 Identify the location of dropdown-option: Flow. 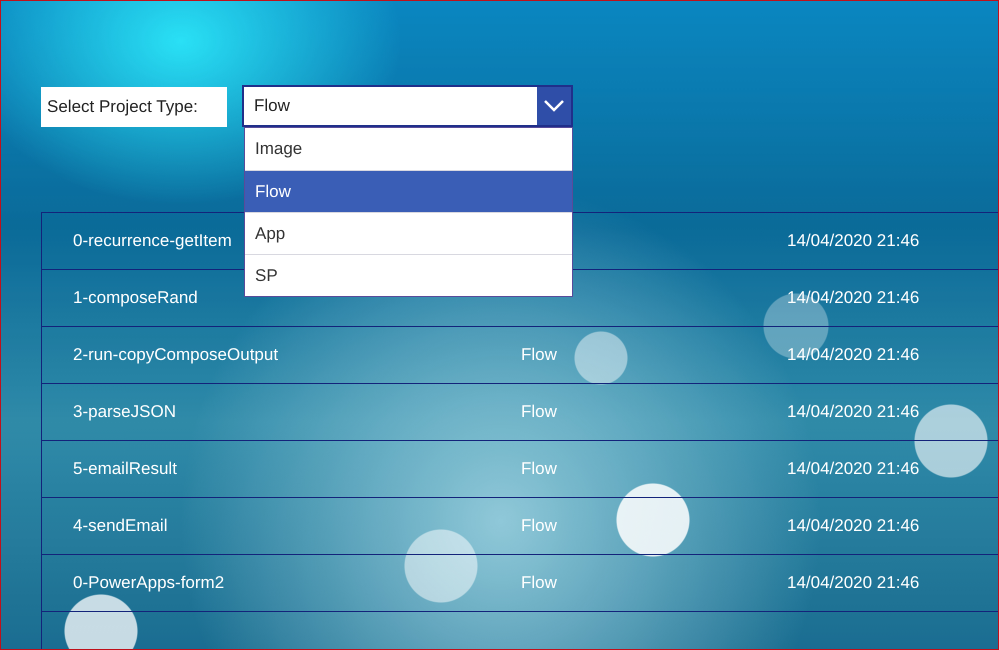
(408, 191).